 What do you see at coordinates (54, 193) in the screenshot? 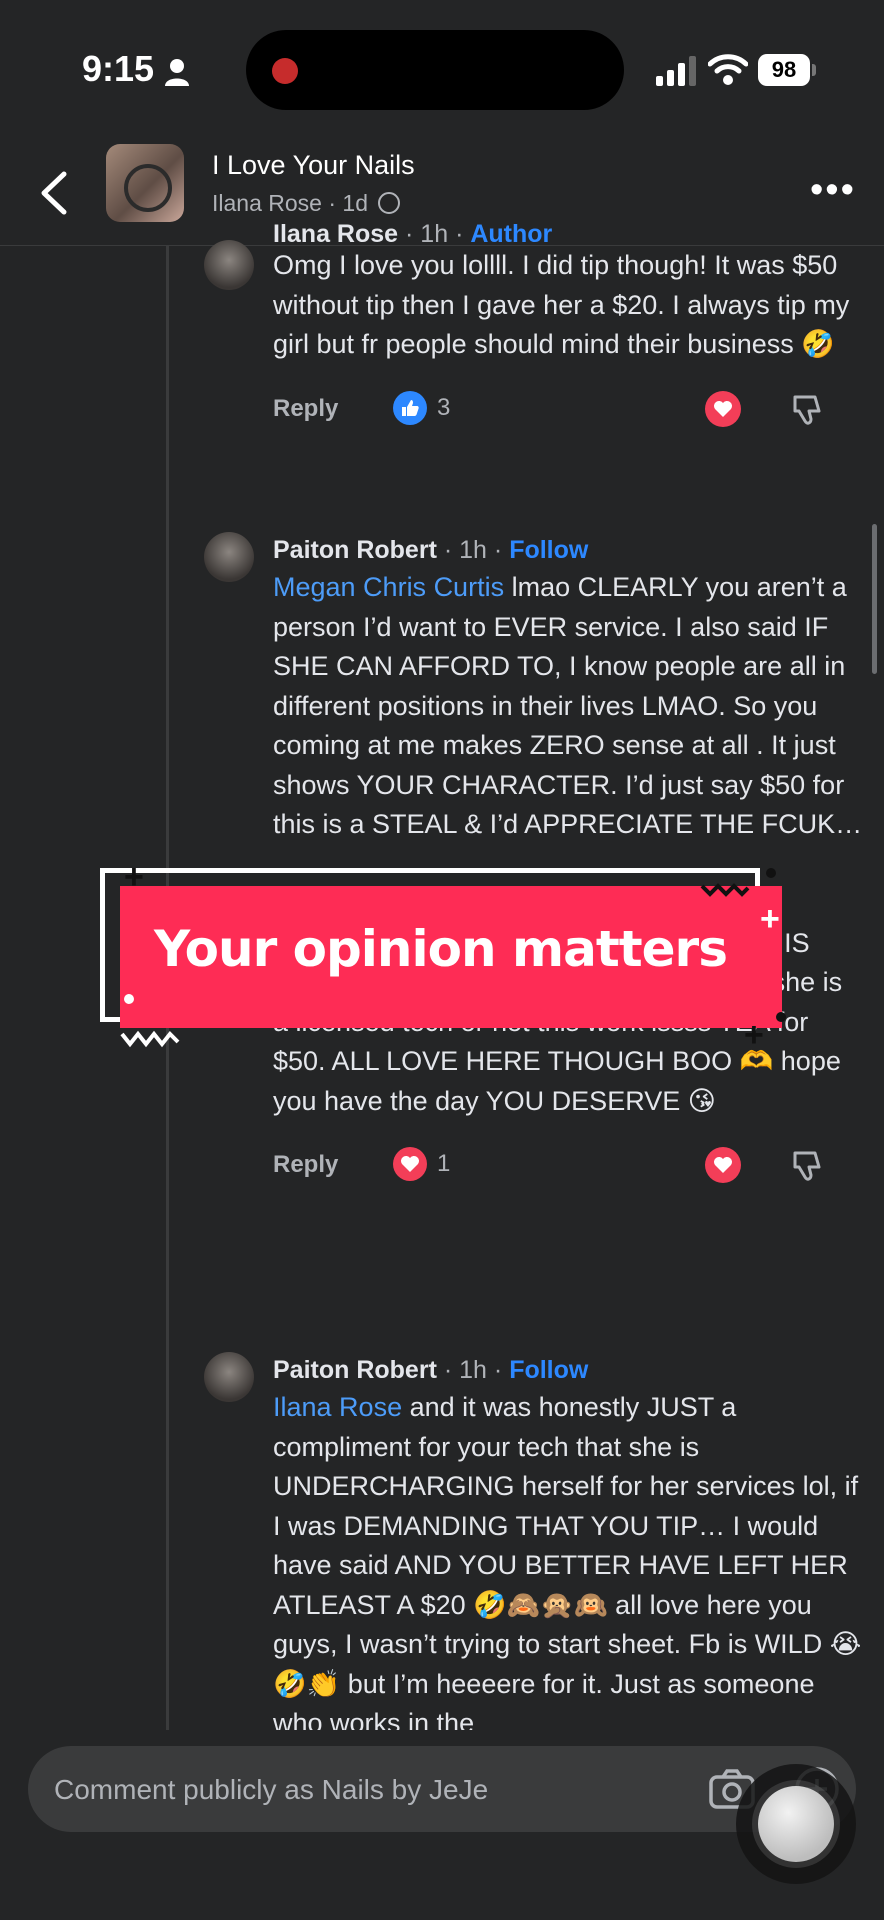
I see `chevron-left-icon` at bounding box center [54, 193].